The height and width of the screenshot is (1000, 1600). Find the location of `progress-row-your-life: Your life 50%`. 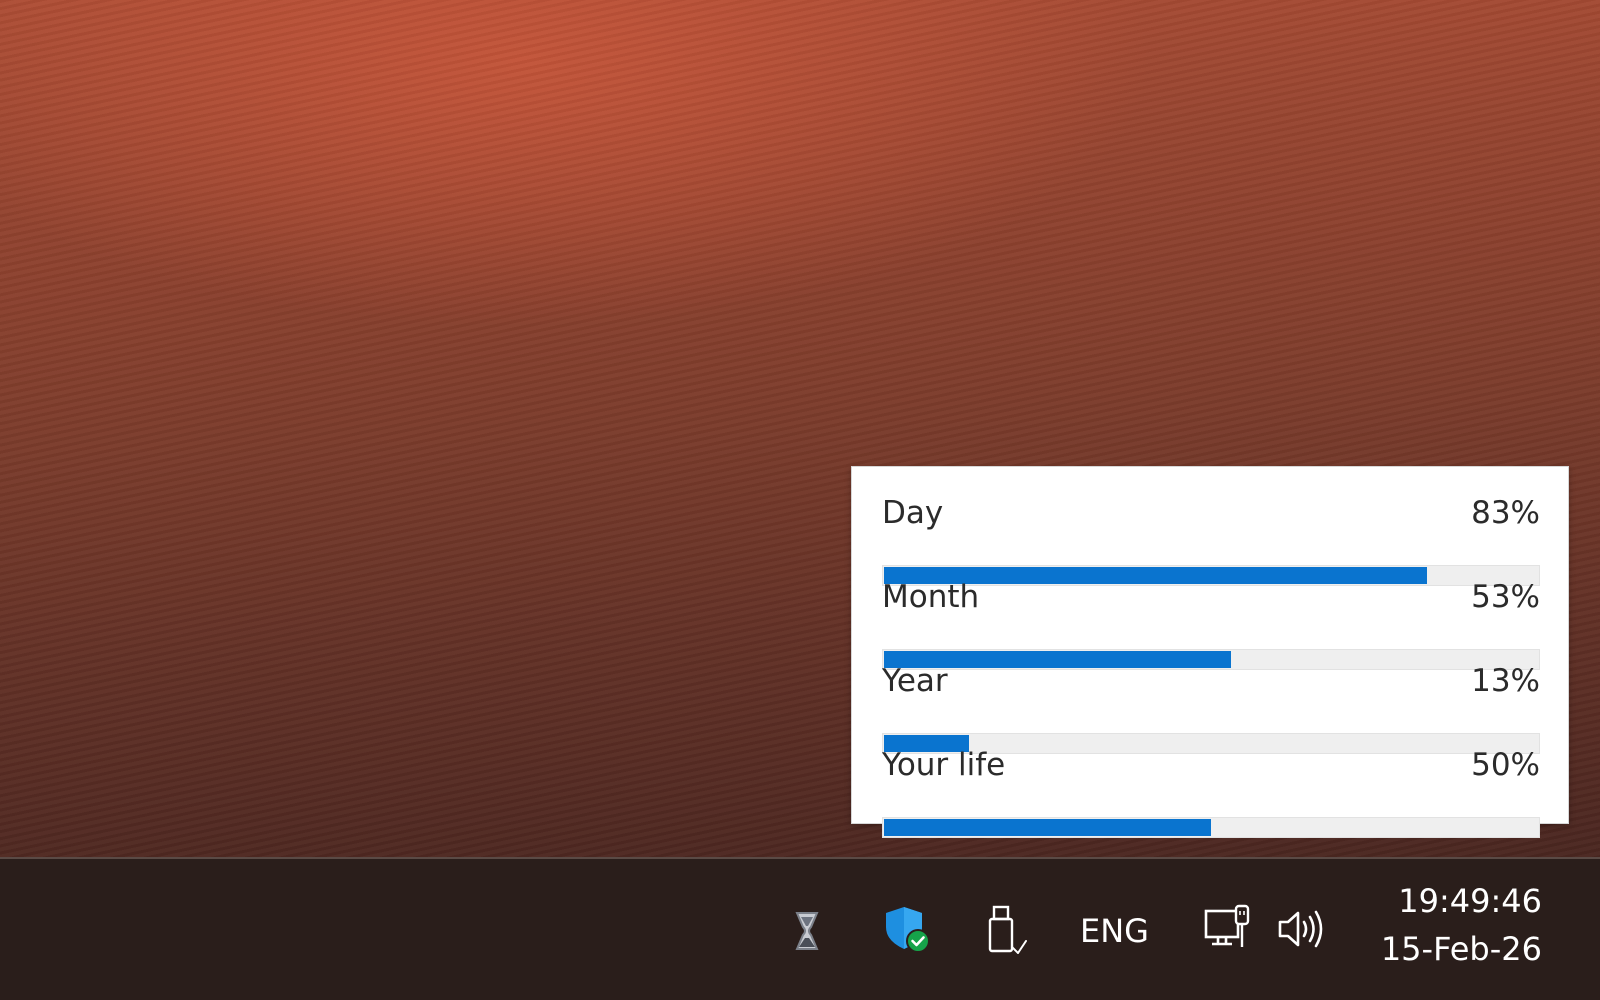

progress-row-your-life: Your life 50% is located at coordinates (1211, 791).